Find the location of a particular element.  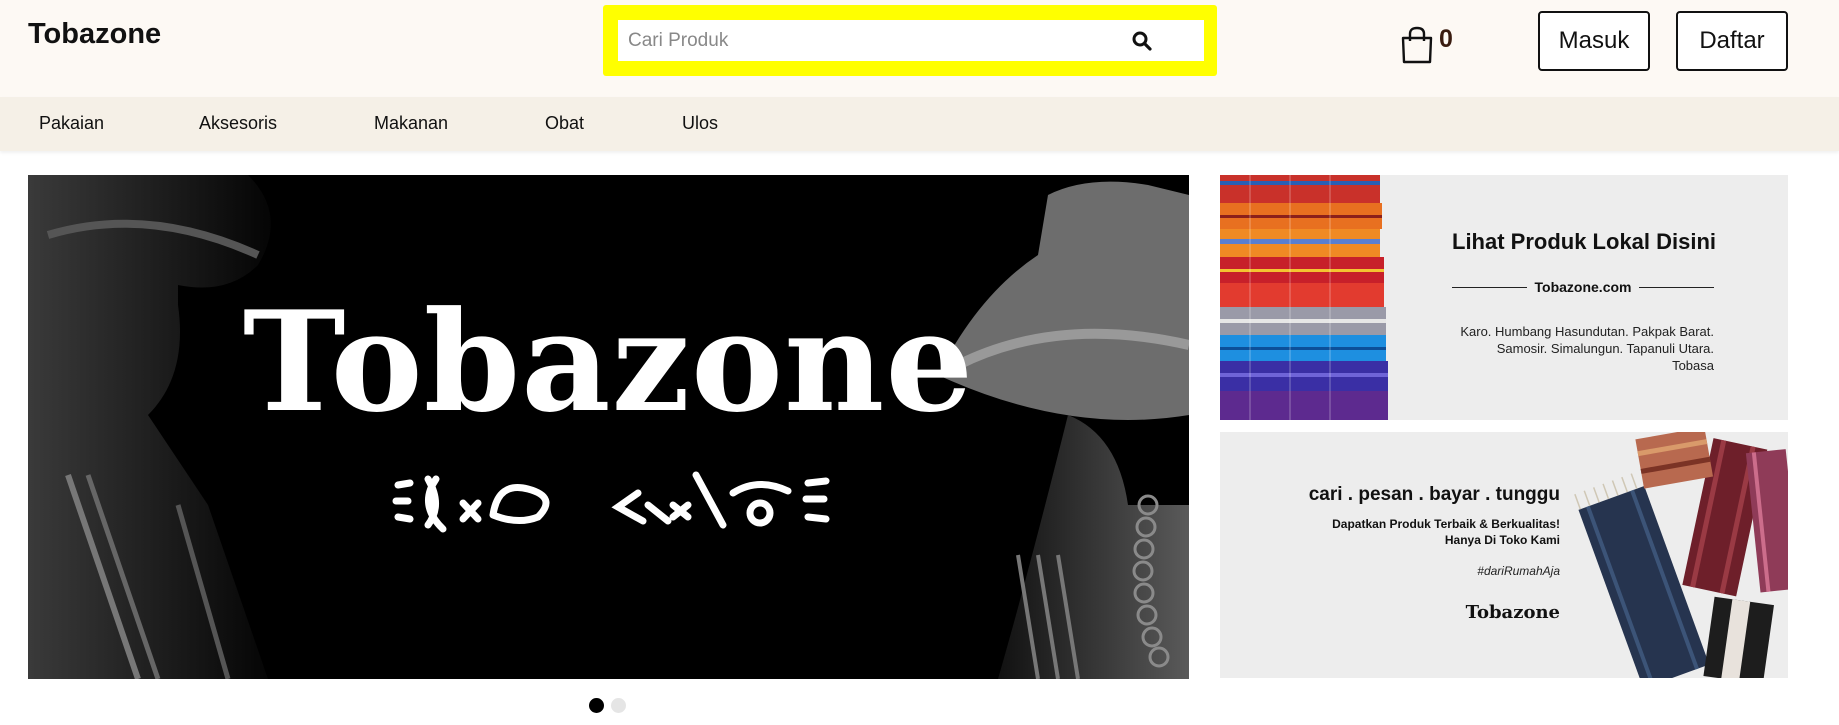

banner2-subtext-line1: Dapatkan Produk Terbaik & Berkualitas! is located at coordinates (1446, 524).